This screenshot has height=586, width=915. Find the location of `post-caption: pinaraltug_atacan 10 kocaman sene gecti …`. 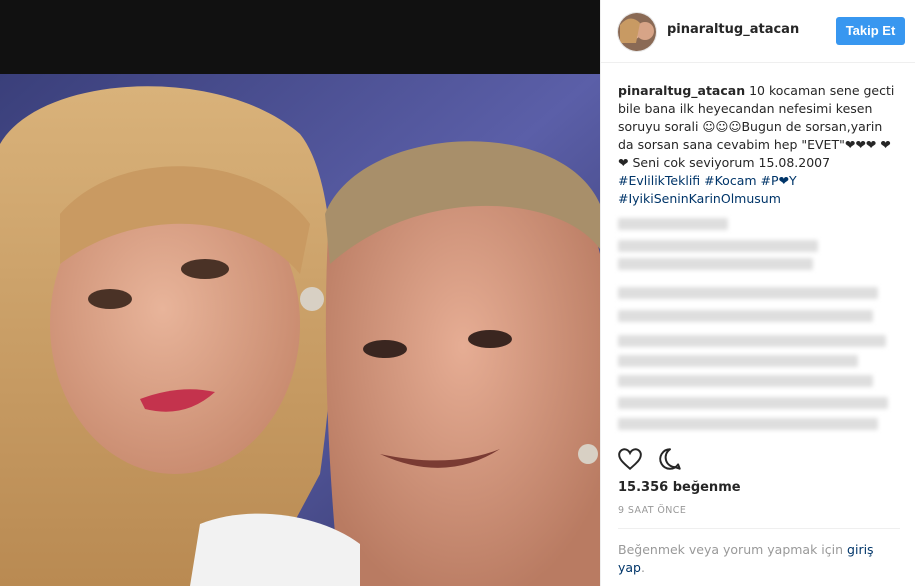

post-caption: pinaraltug_atacan 10 kocaman sene gecti … is located at coordinates (758, 145).